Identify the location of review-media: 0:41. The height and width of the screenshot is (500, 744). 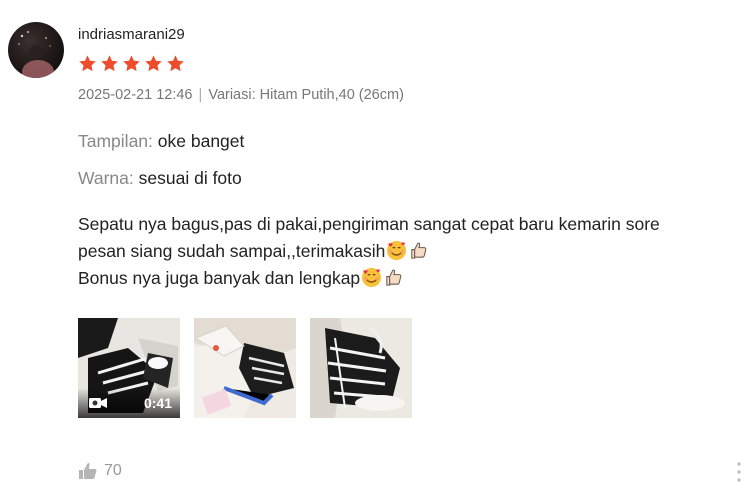
(245, 368).